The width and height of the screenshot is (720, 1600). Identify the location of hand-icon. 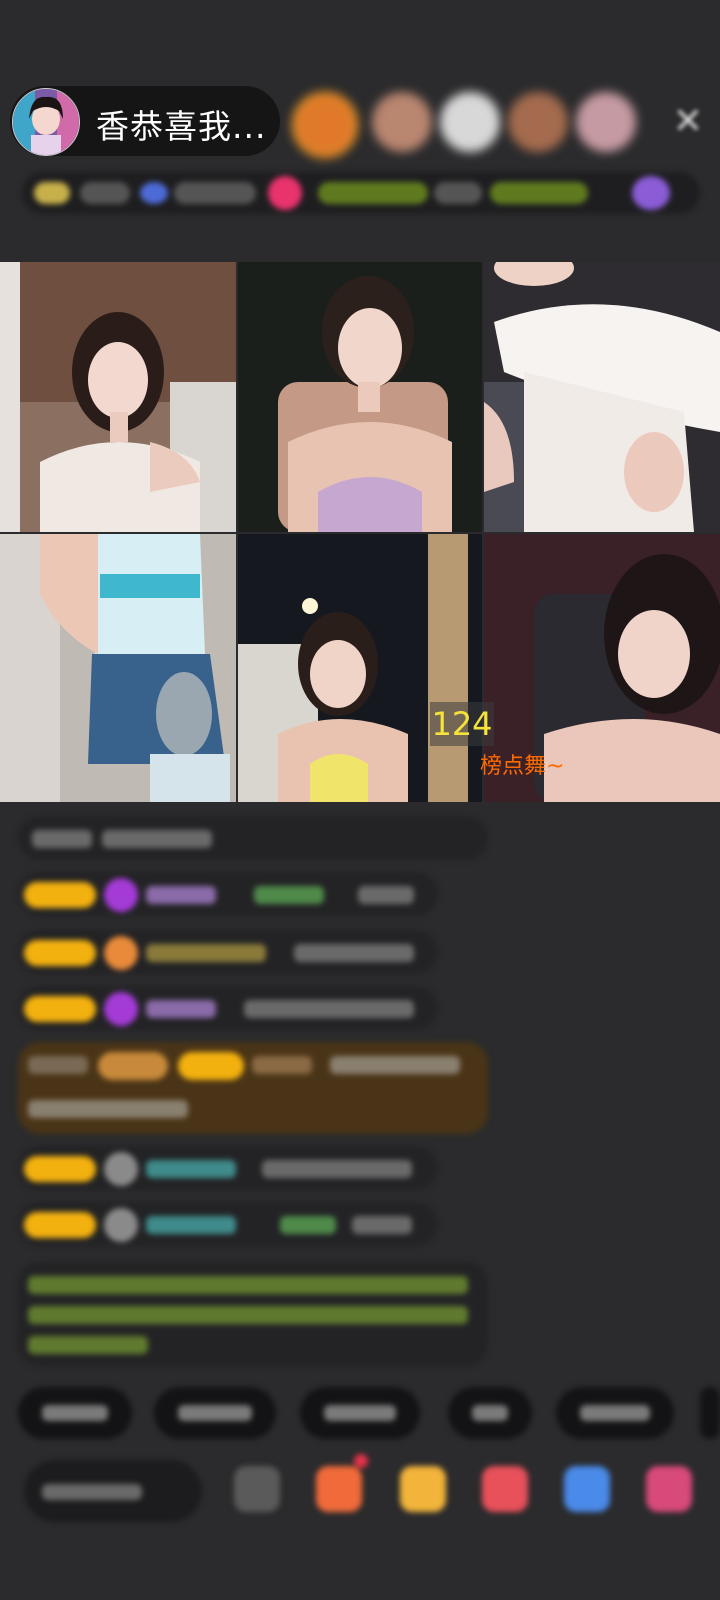
(121, 953).